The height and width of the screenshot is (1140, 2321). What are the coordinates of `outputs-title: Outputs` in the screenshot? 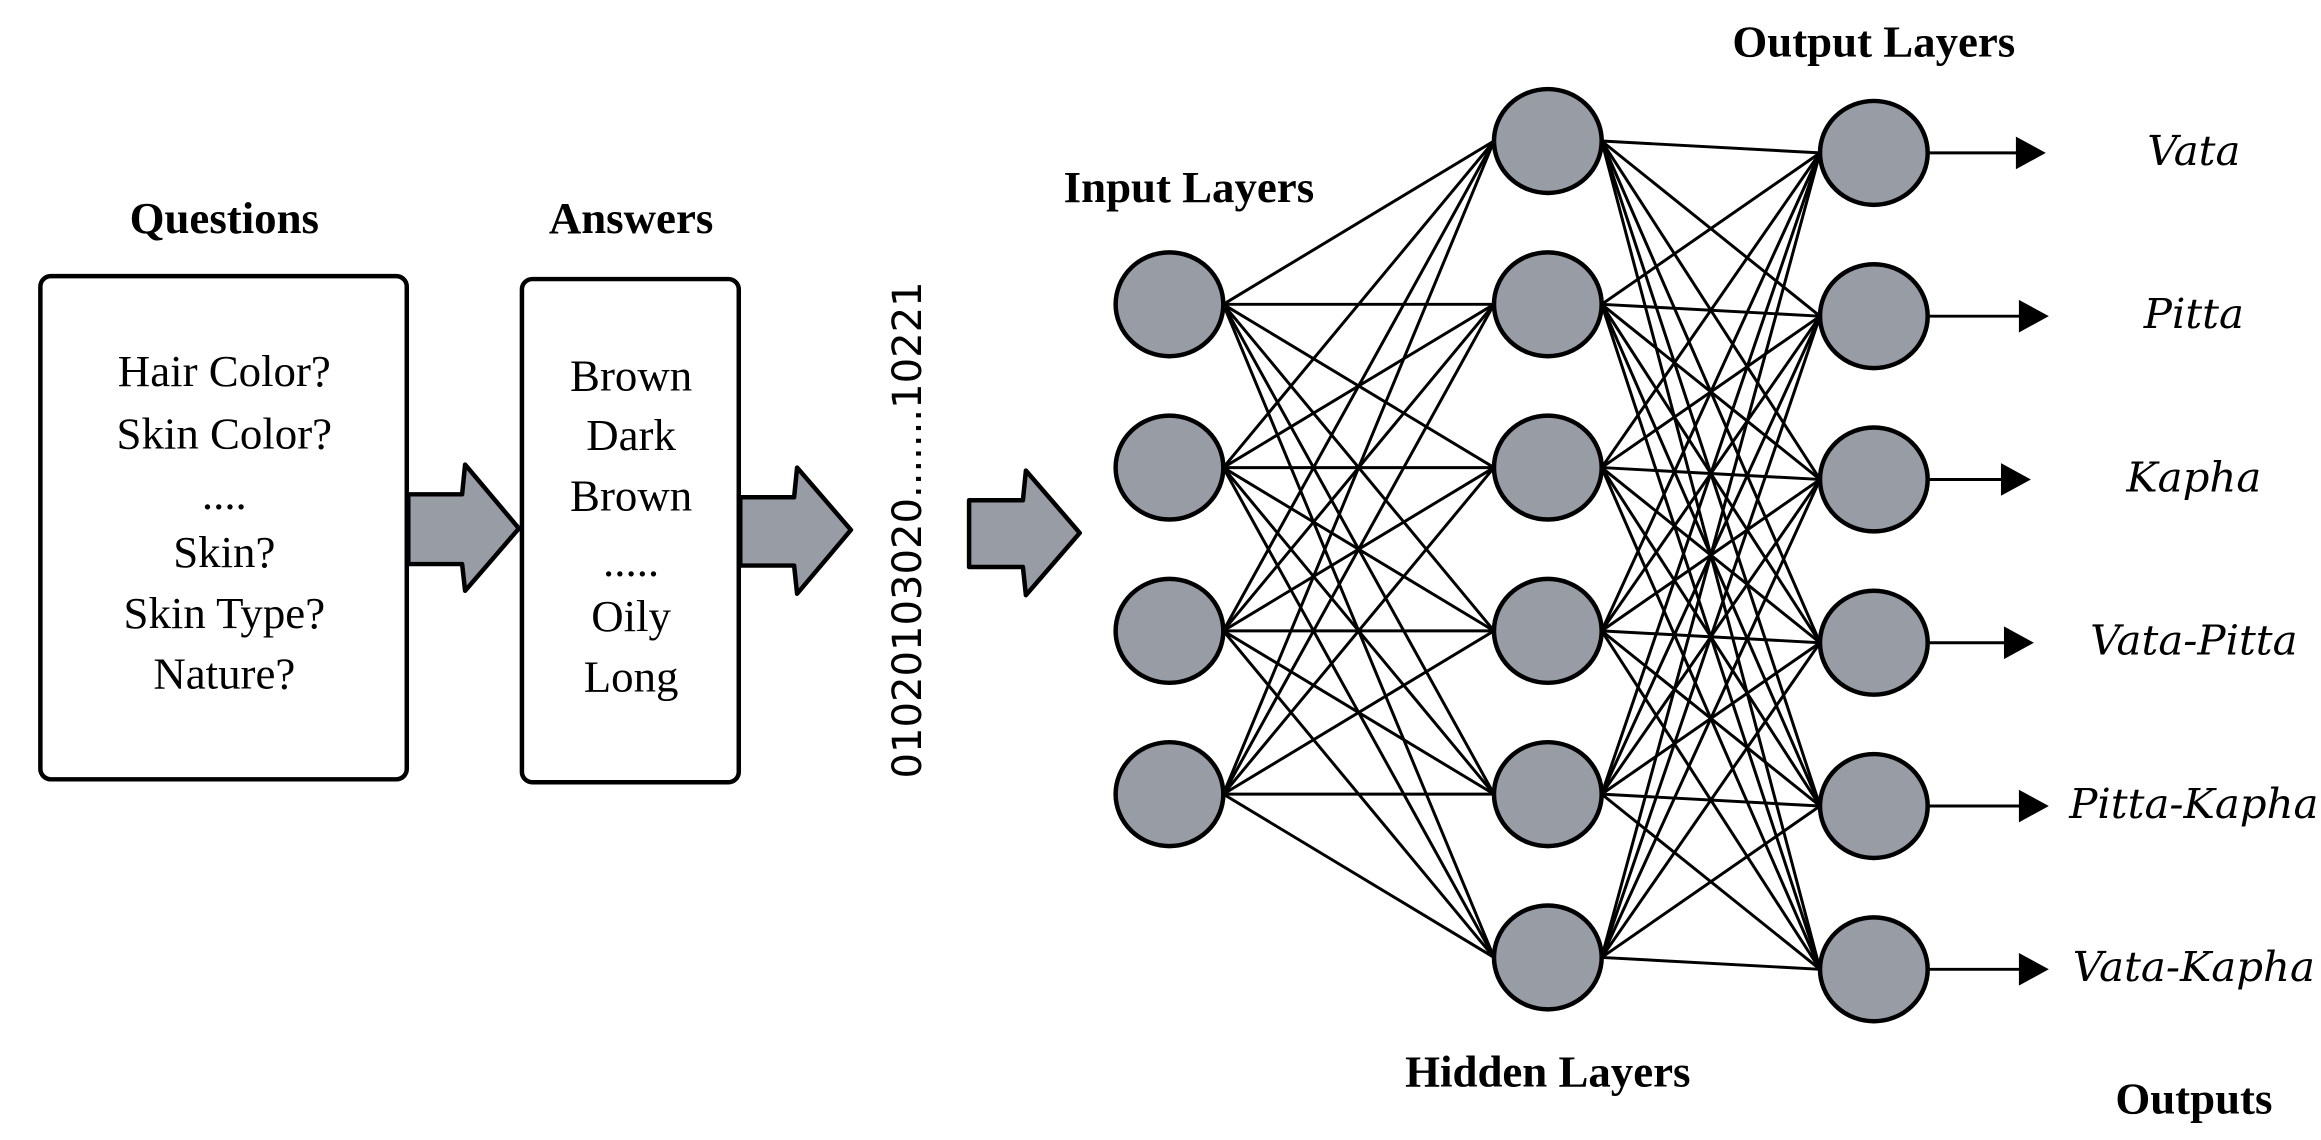 It's located at (2193, 1098).